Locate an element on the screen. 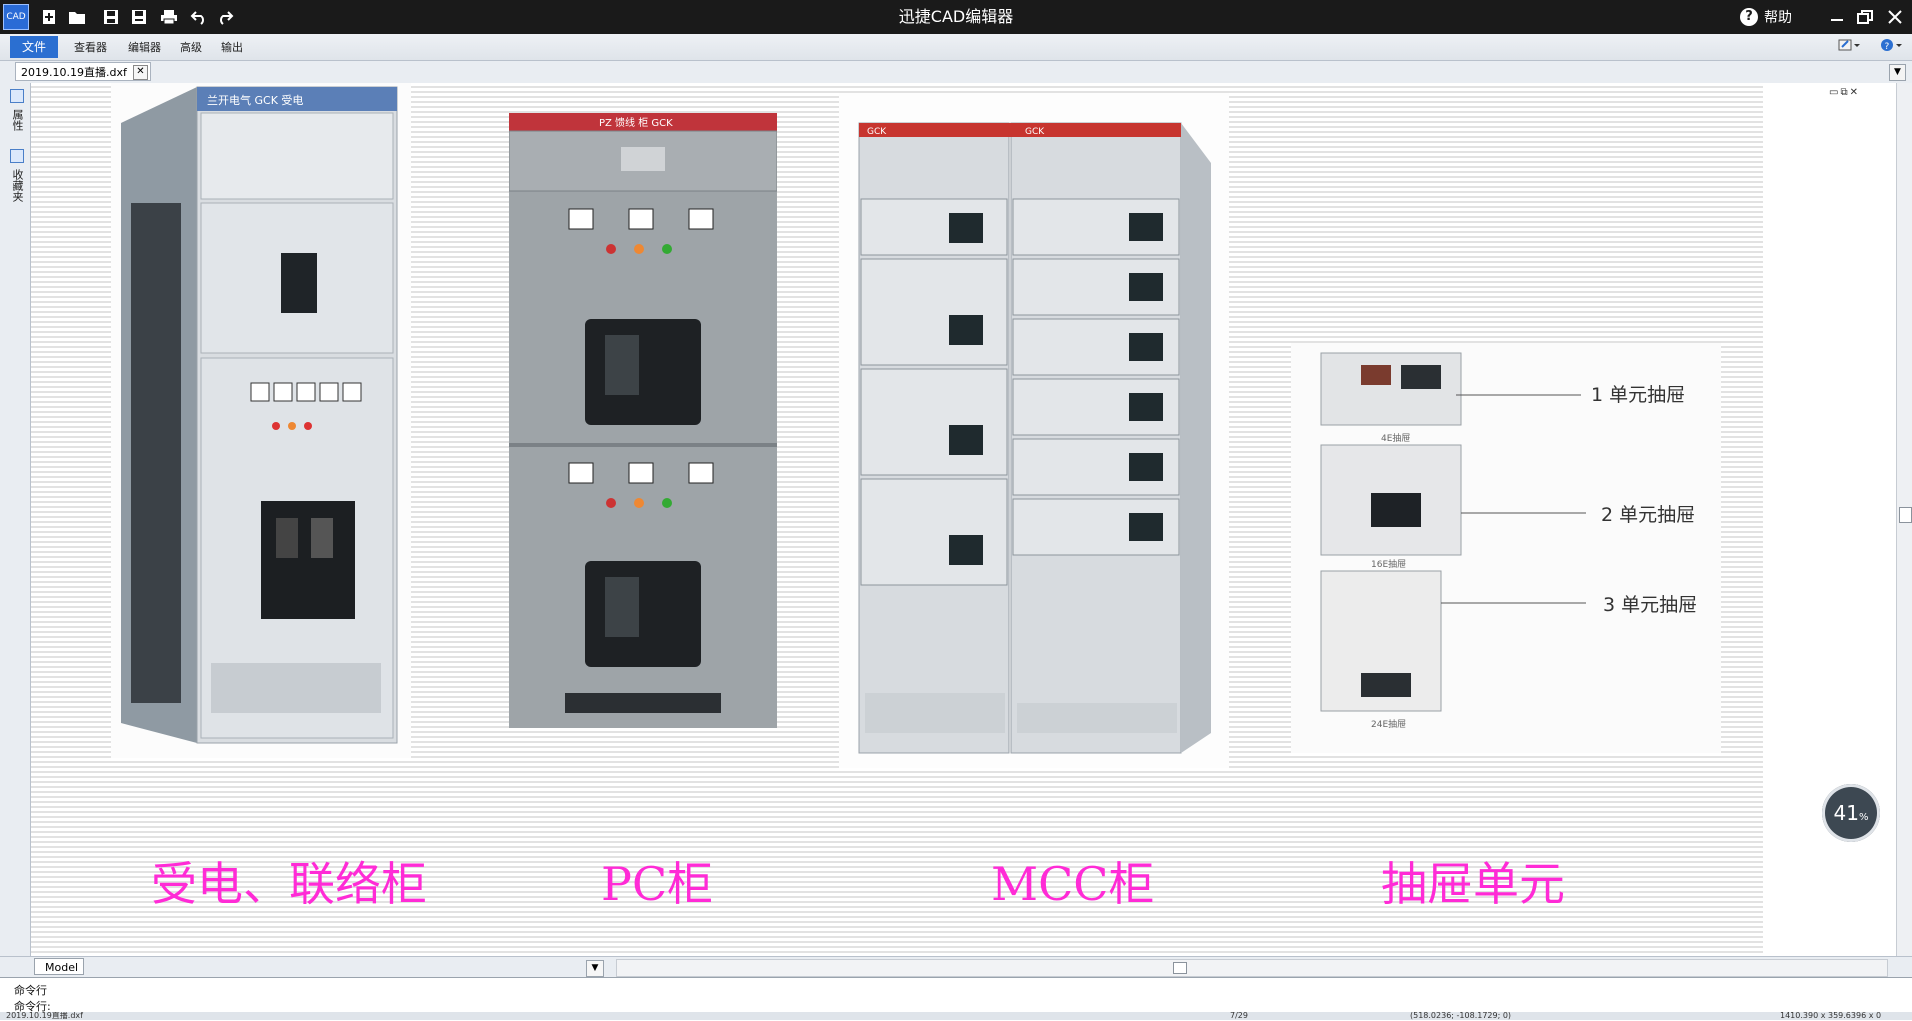  incoming-cabinet-photo: 兰开电气 GCK 受电 is located at coordinates (261, 420).